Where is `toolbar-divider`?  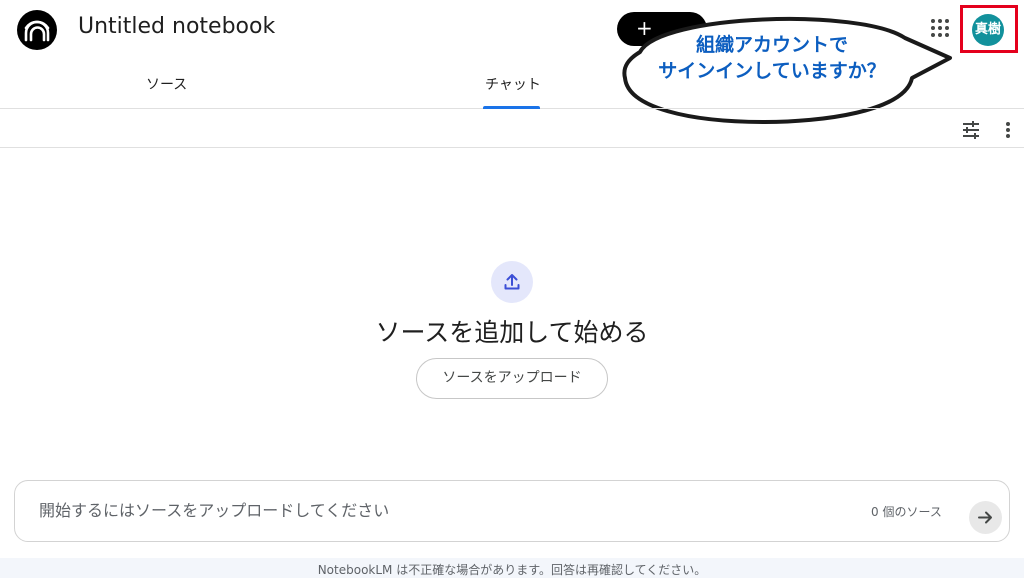 toolbar-divider is located at coordinates (512, 147).